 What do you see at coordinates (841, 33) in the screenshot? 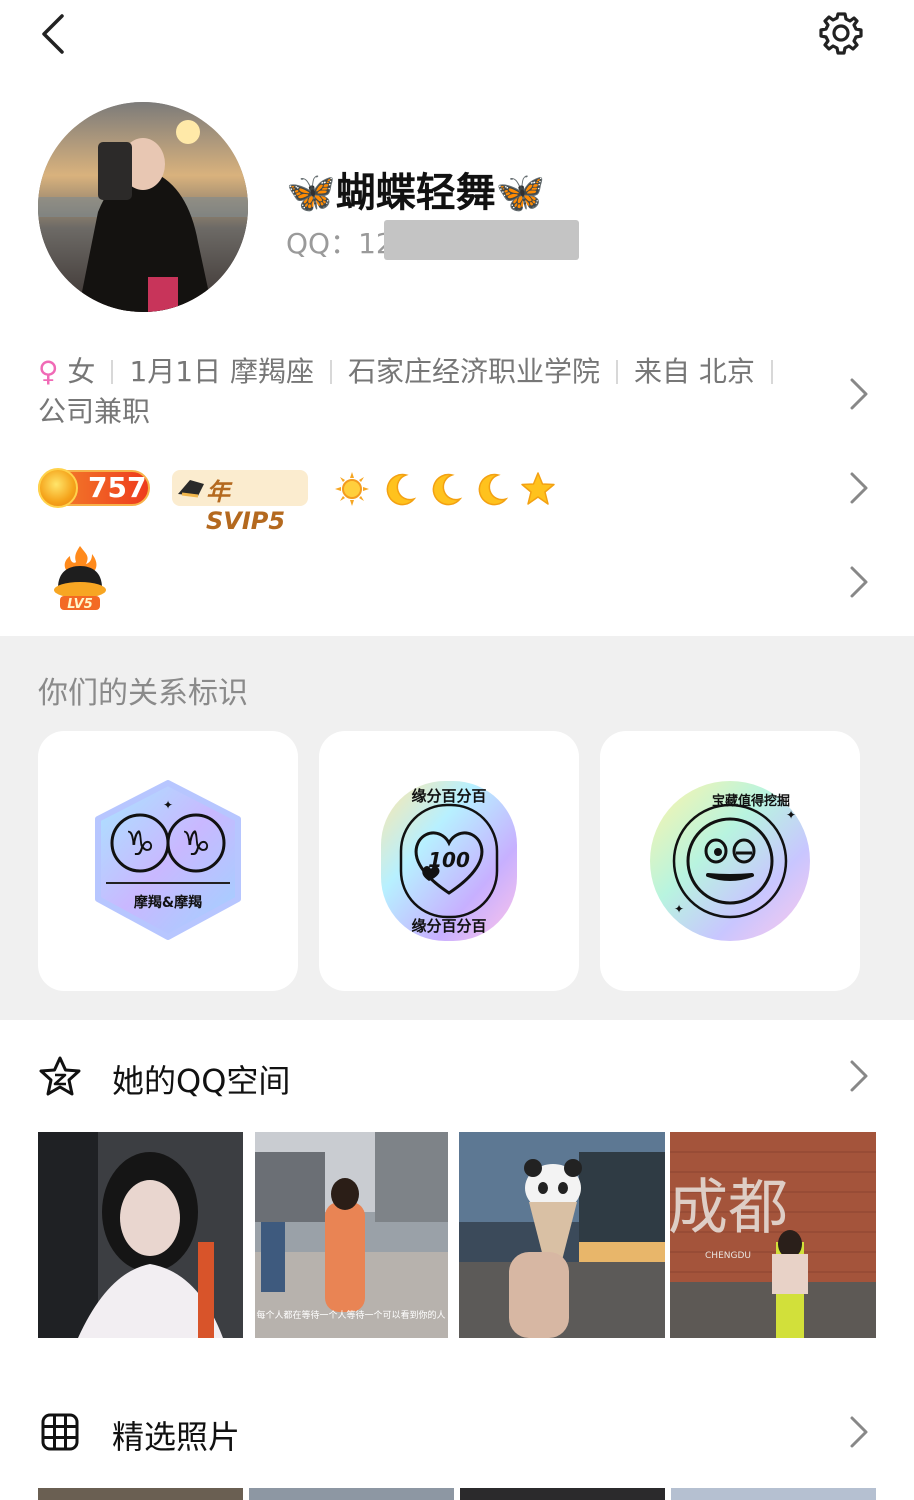
I see `gear-icon` at bounding box center [841, 33].